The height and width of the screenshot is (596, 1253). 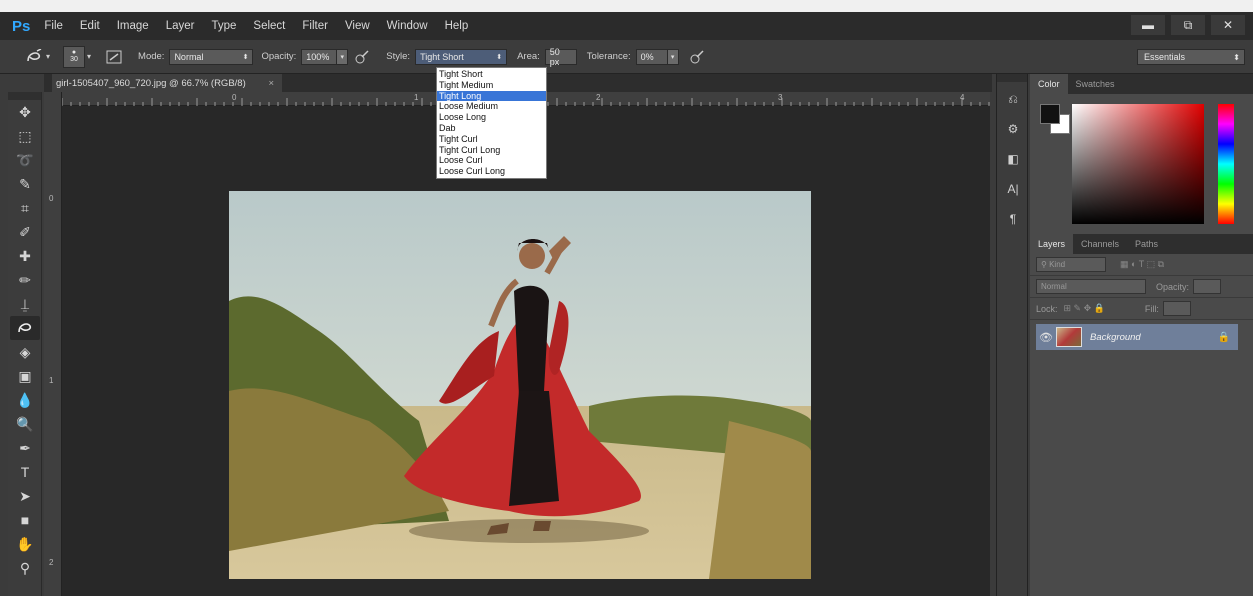 I want to click on tolerance-value: 0%, so click(x=647, y=56).